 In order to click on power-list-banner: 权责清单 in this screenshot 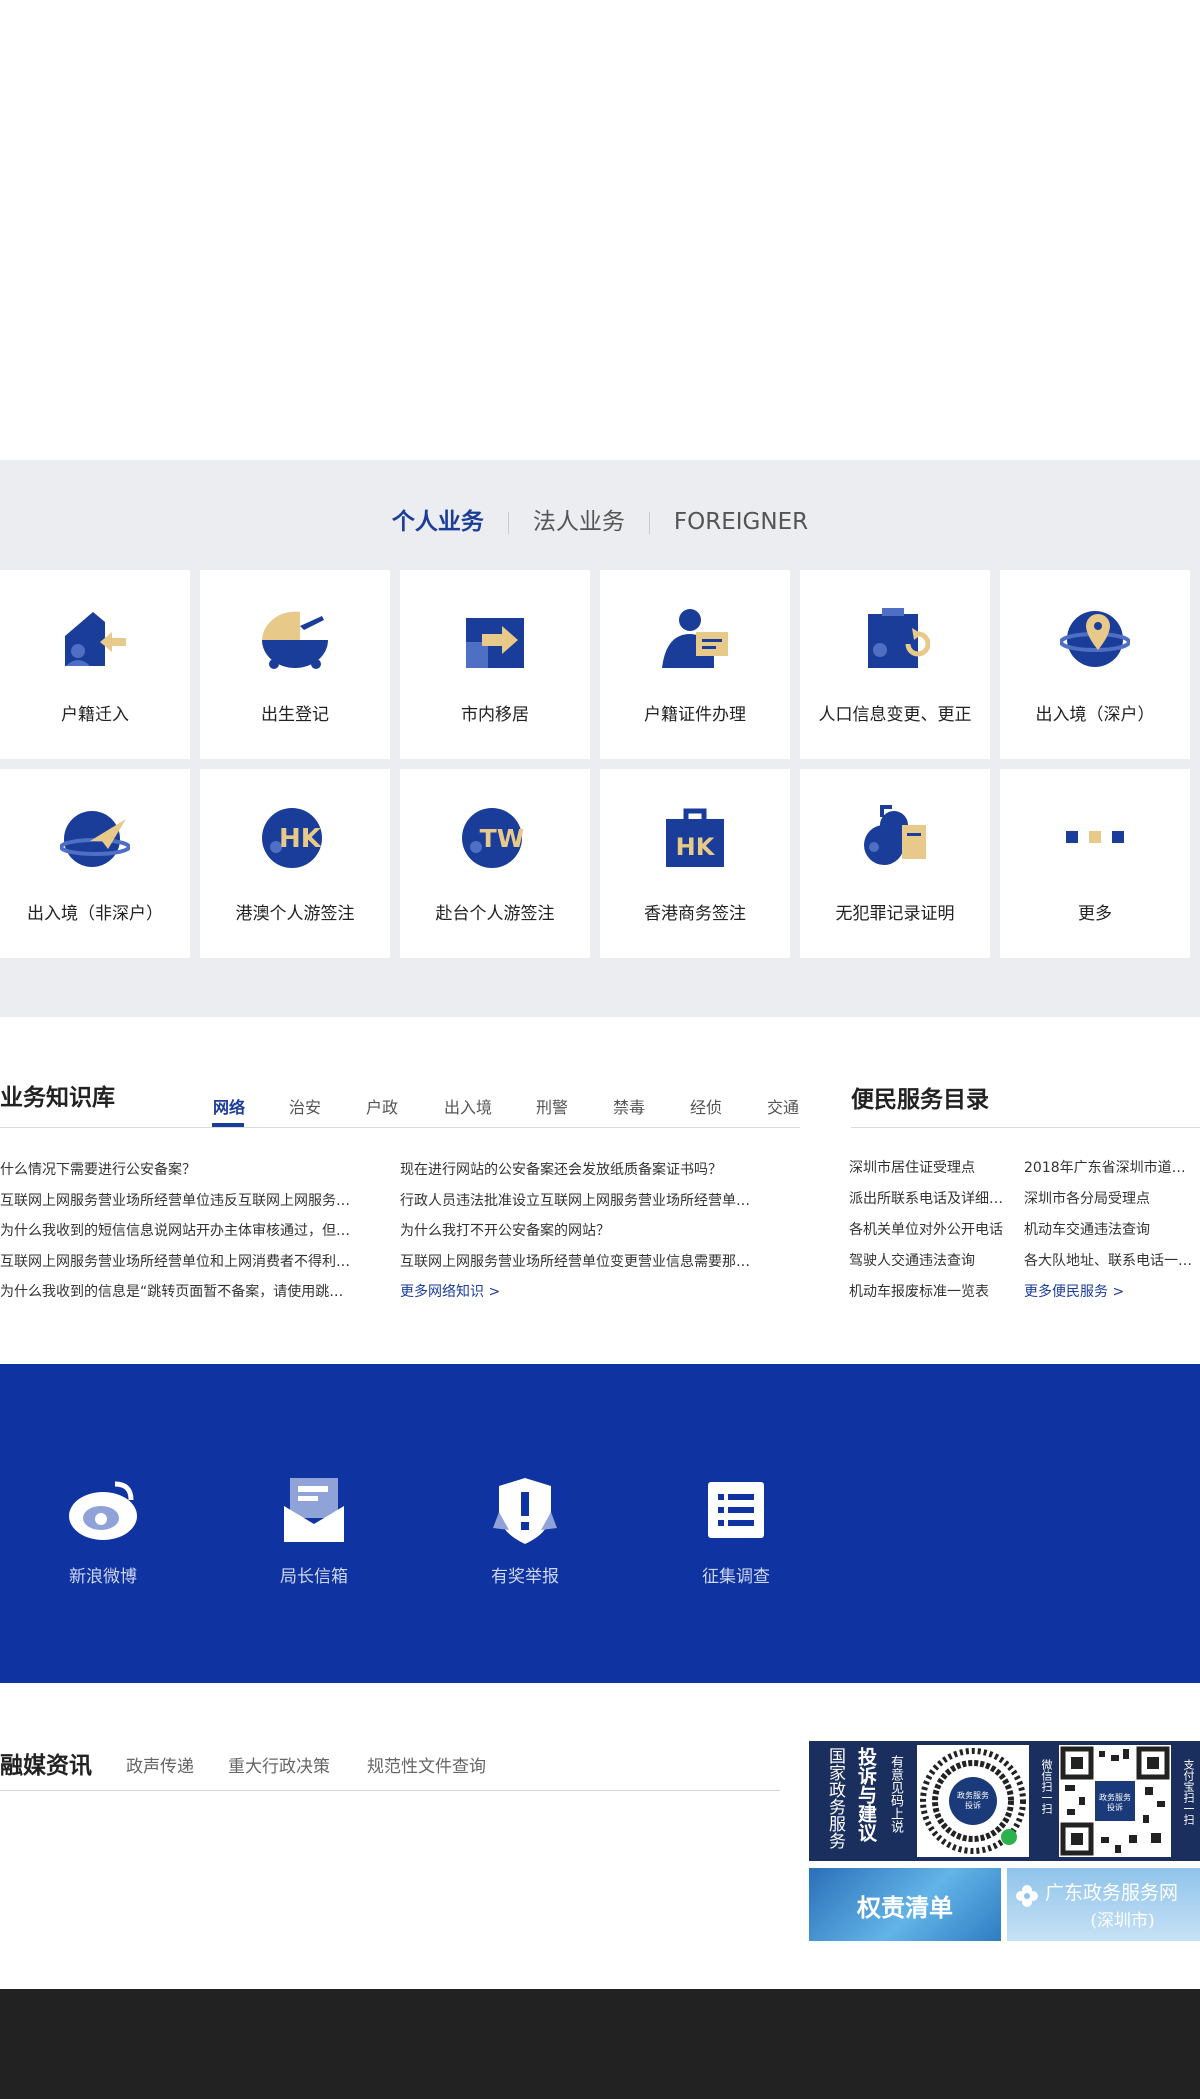, I will do `click(905, 1904)`.